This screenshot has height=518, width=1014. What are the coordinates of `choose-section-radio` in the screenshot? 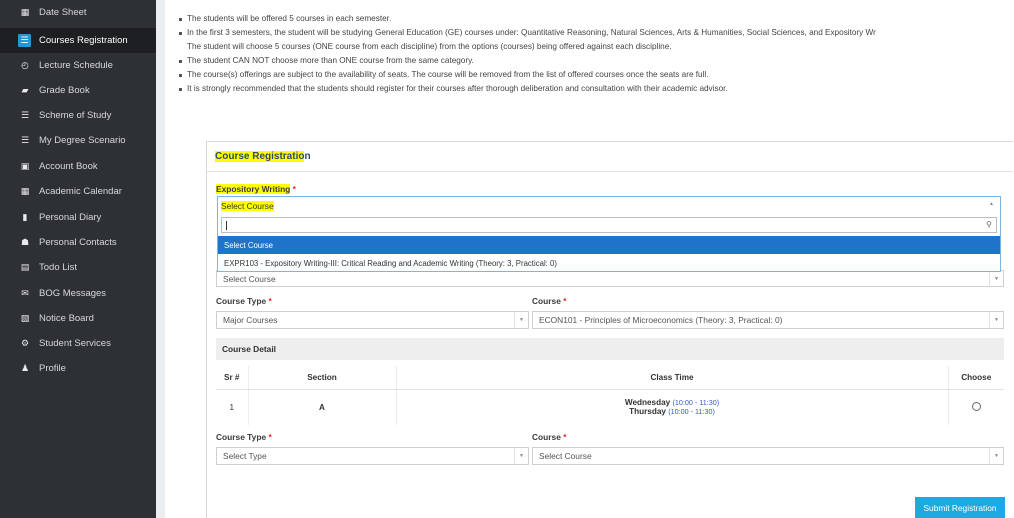 It's located at (976, 406).